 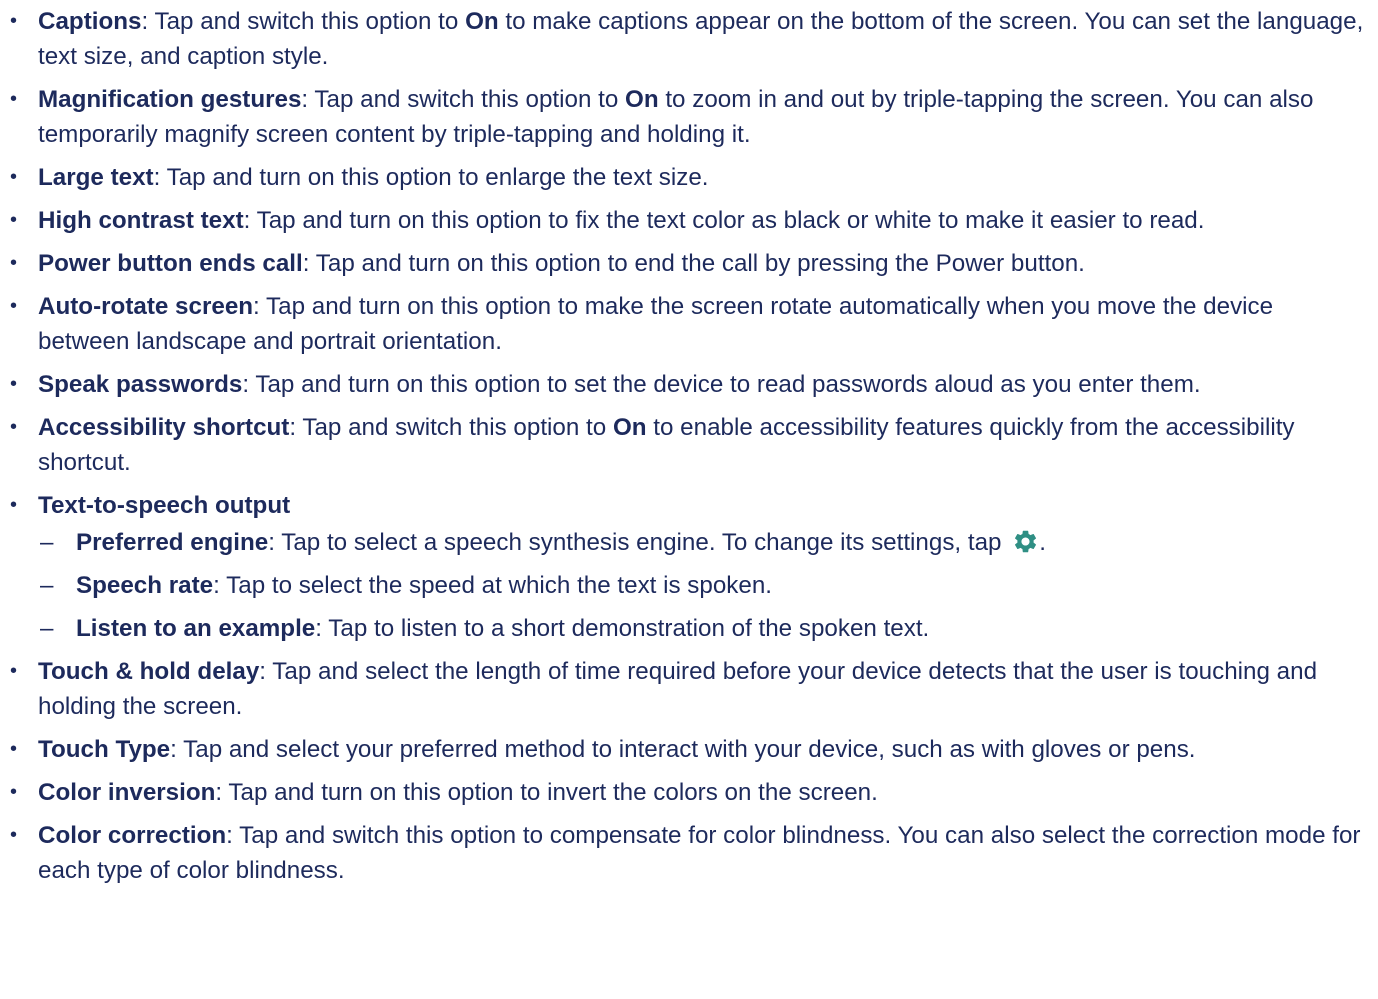 What do you see at coordinates (196, 628) in the screenshot?
I see `sub-item-term: Listen to an example` at bounding box center [196, 628].